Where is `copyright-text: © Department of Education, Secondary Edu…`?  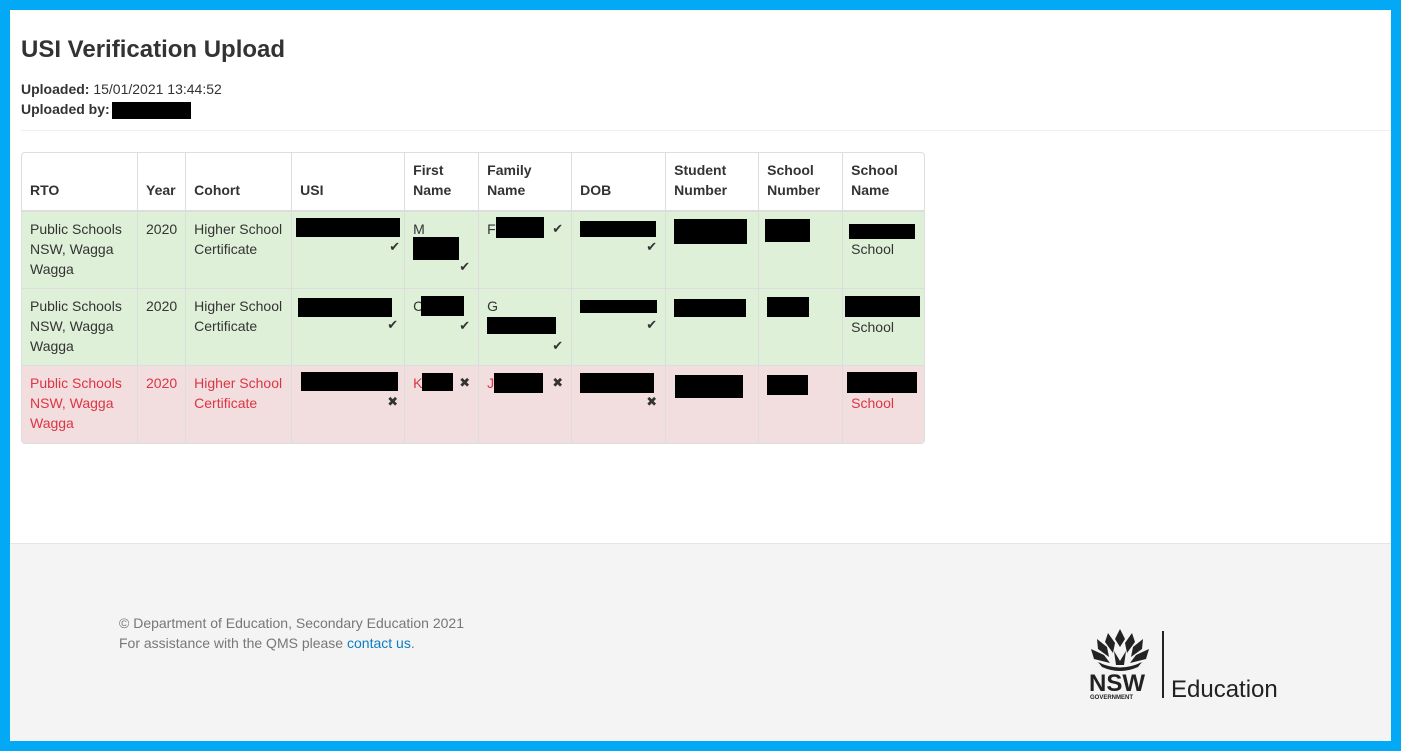 copyright-text: © Department of Education, Secondary Edu… is located at coordinates (291, 623).